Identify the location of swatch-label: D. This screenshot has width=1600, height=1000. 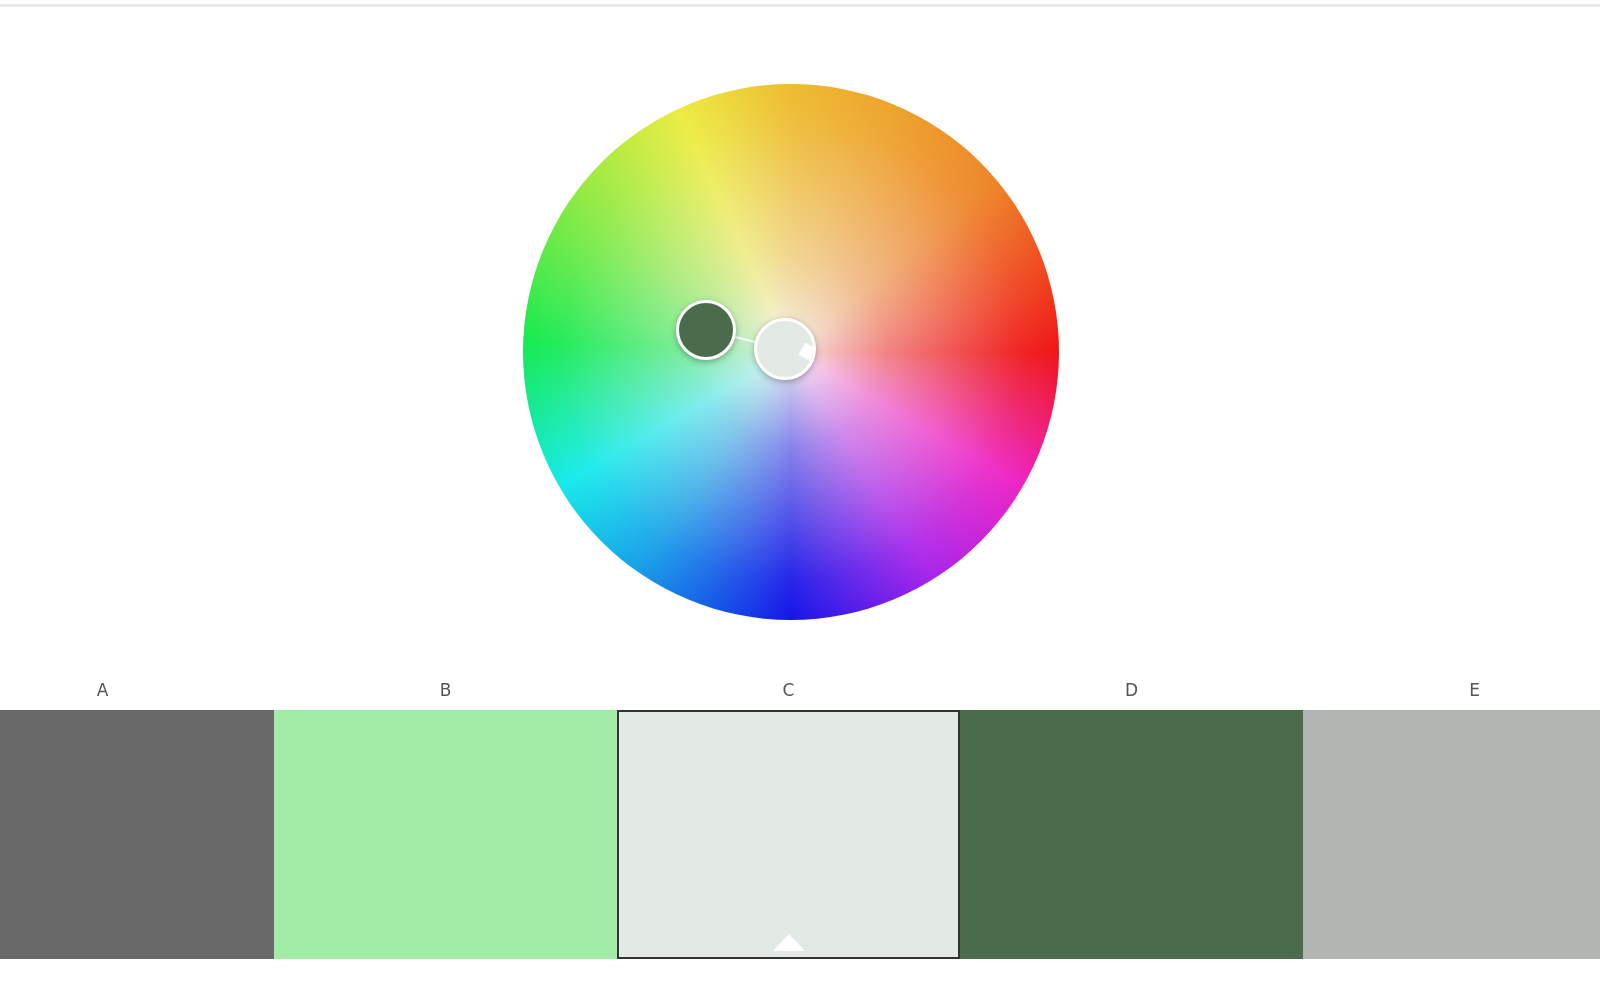
(1131, 691).